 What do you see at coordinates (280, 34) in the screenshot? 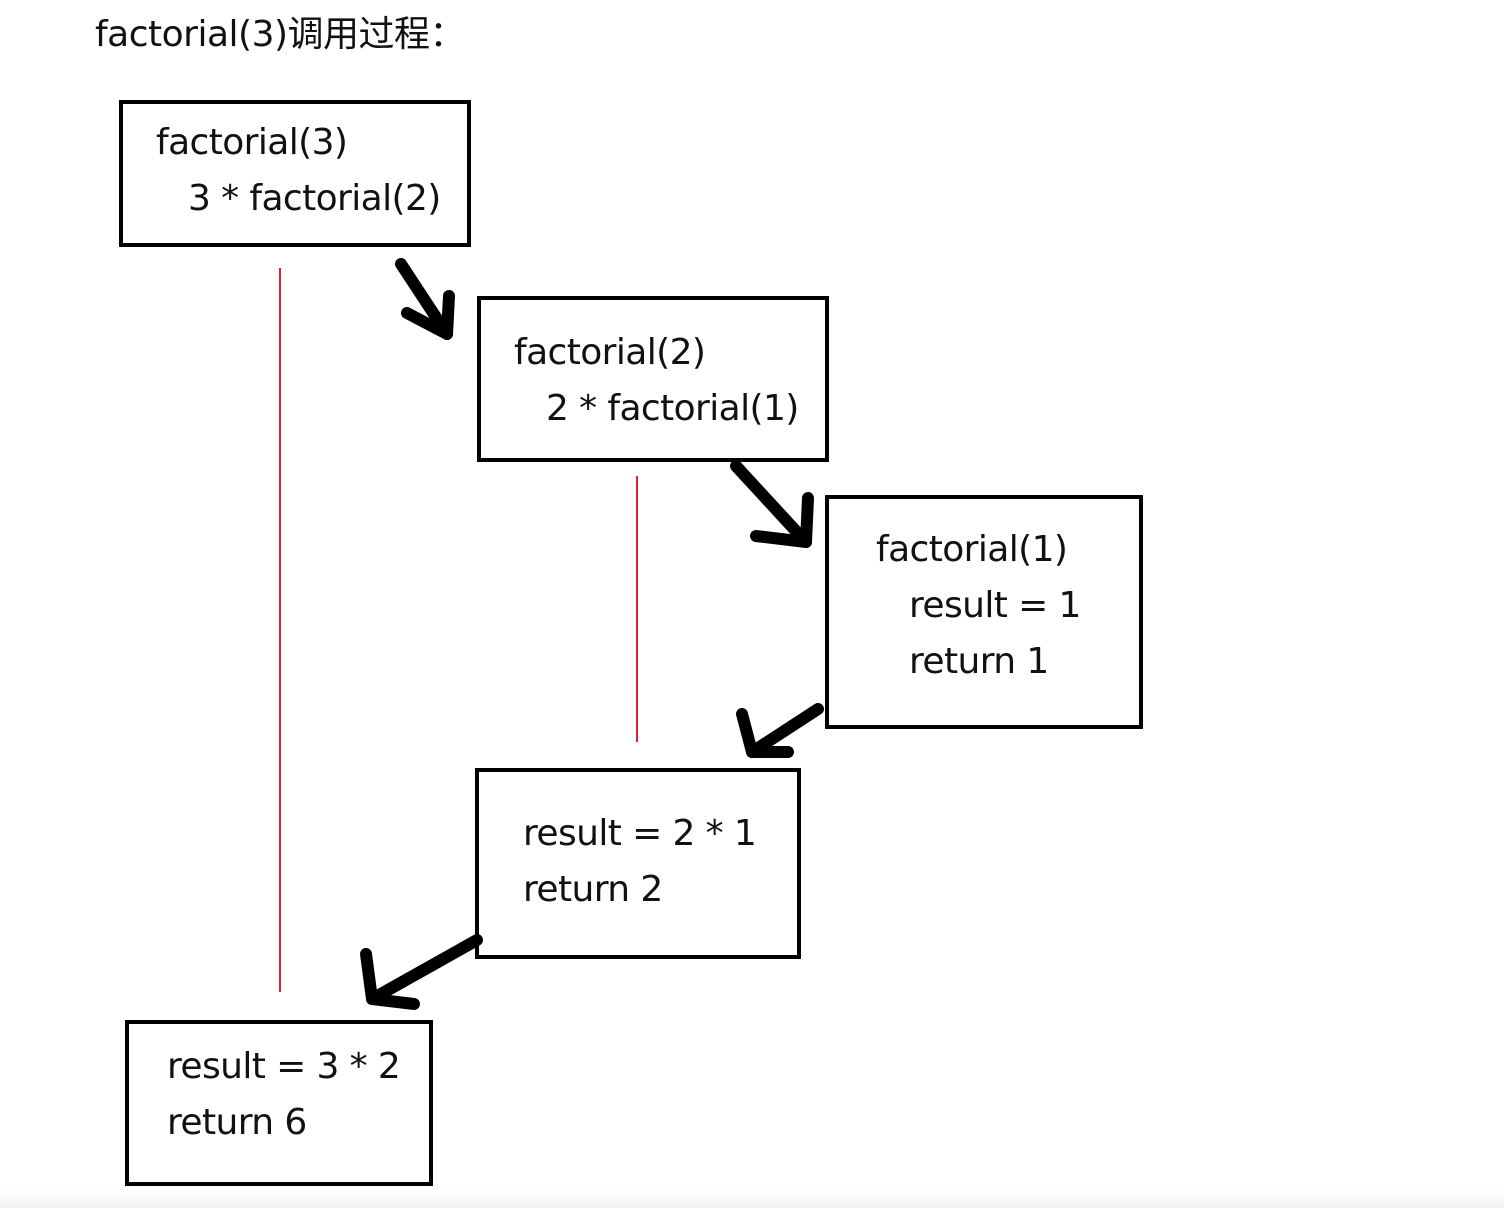
I see `diagram-title: factorial(3)调用过程：` at bounding box center [280, 34].